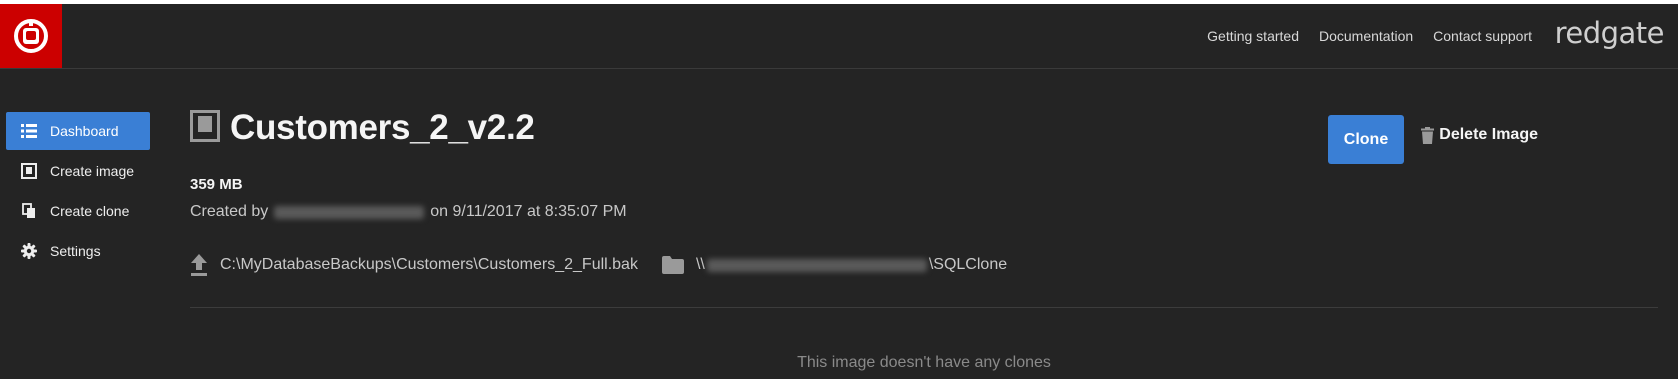 This screenshot has width=1678, height=379. Describe the element at coordinates (1488, 134) in the screenshot. I see `delete-image-label: Delete Image` at that location.